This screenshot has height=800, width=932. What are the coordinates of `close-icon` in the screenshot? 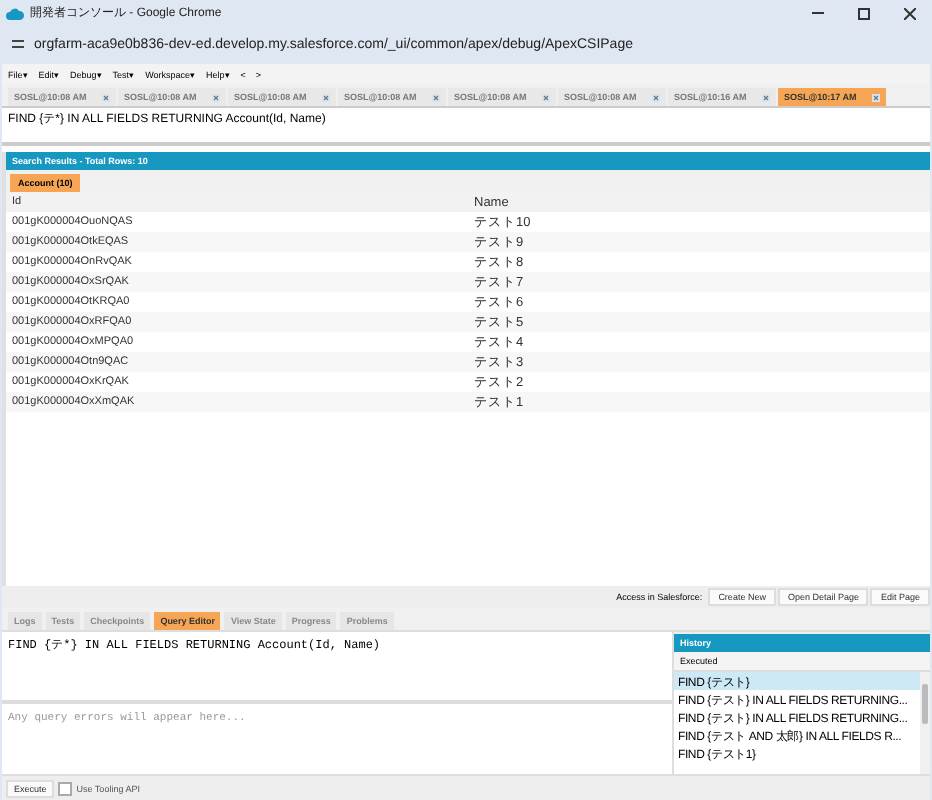 It's located at (910, 13).